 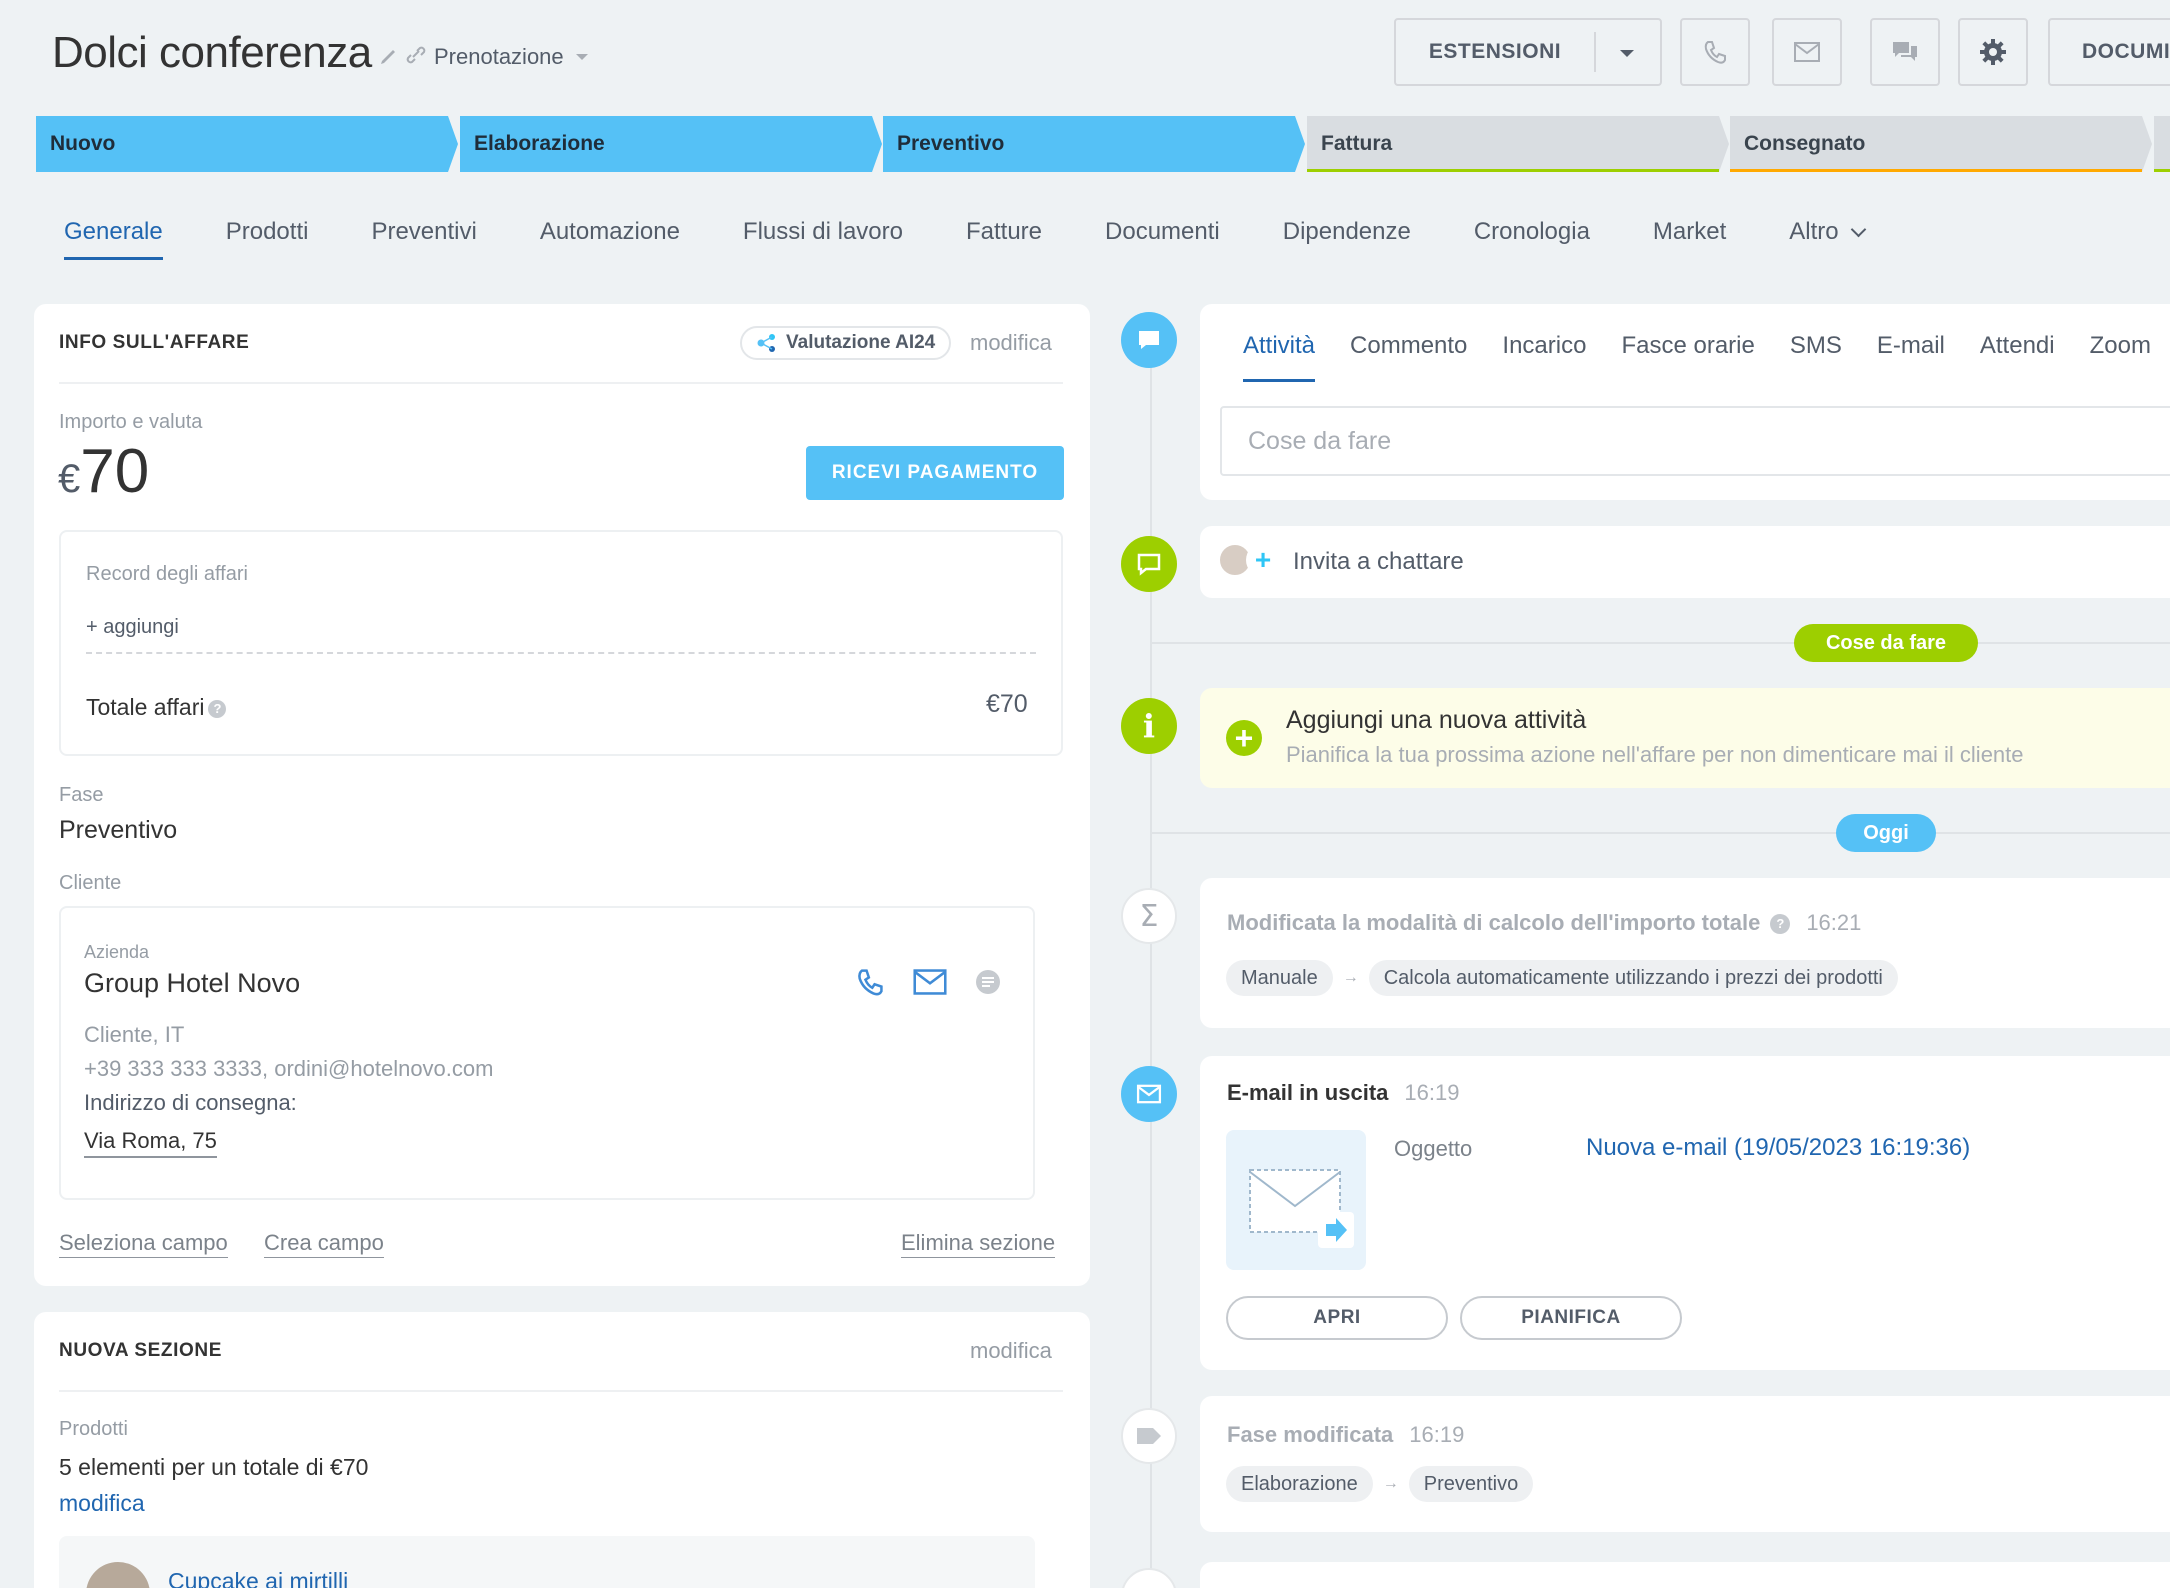 I want to click on tab-preventivi: Preventivi, so click(x=423, y=232).